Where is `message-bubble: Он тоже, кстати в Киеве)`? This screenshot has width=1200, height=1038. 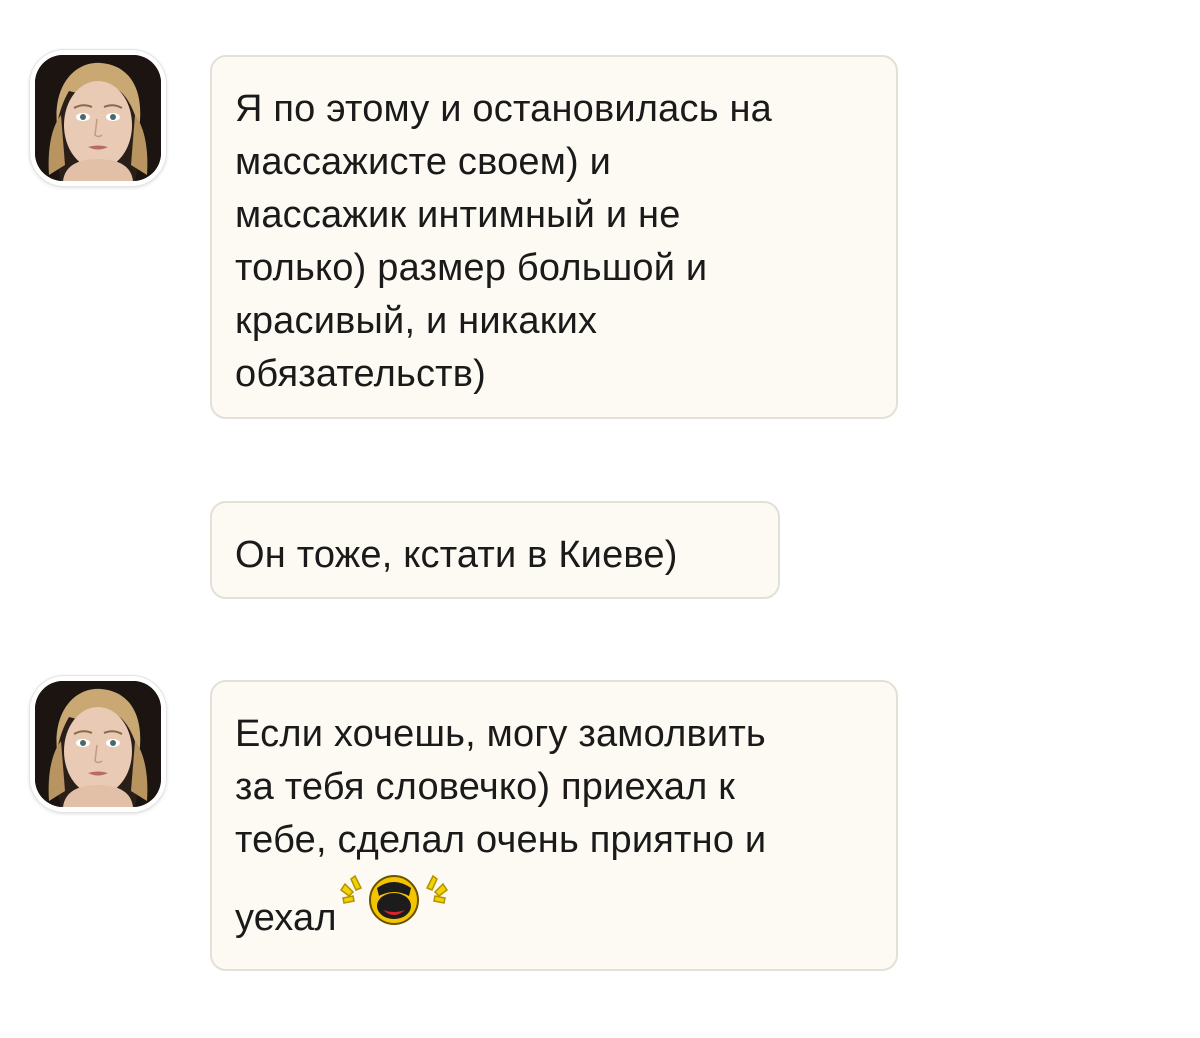 message-bubble: Он тоже, кстати в Киеве) is located at coordinates (495, 550).